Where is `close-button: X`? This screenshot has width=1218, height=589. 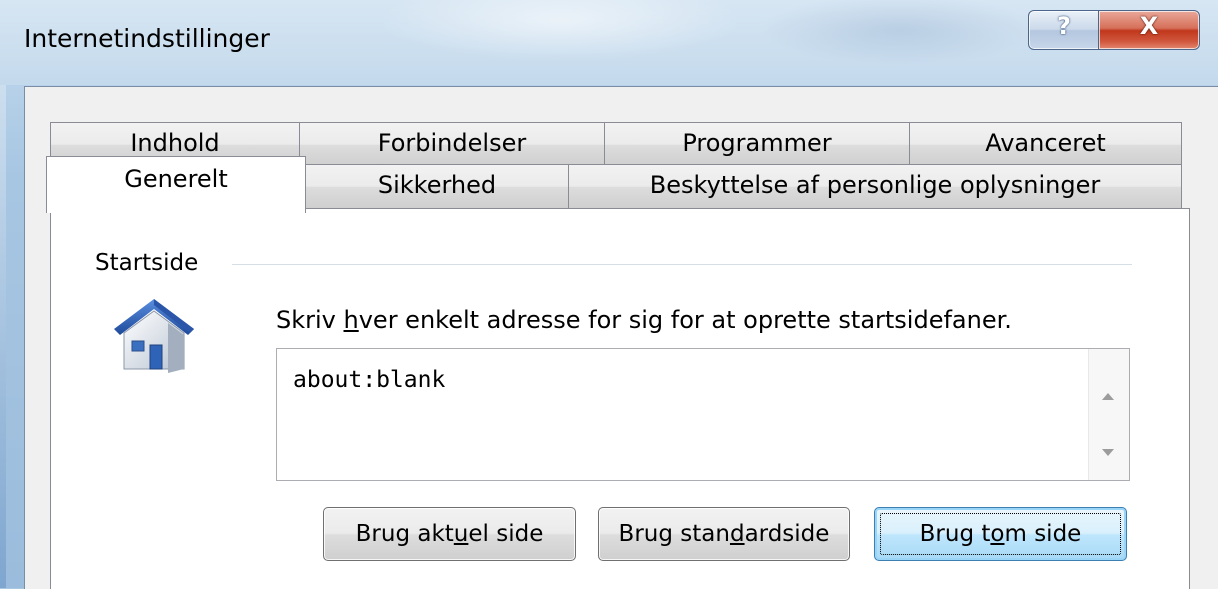 close-button: X is located at coordinates (1149, 30).